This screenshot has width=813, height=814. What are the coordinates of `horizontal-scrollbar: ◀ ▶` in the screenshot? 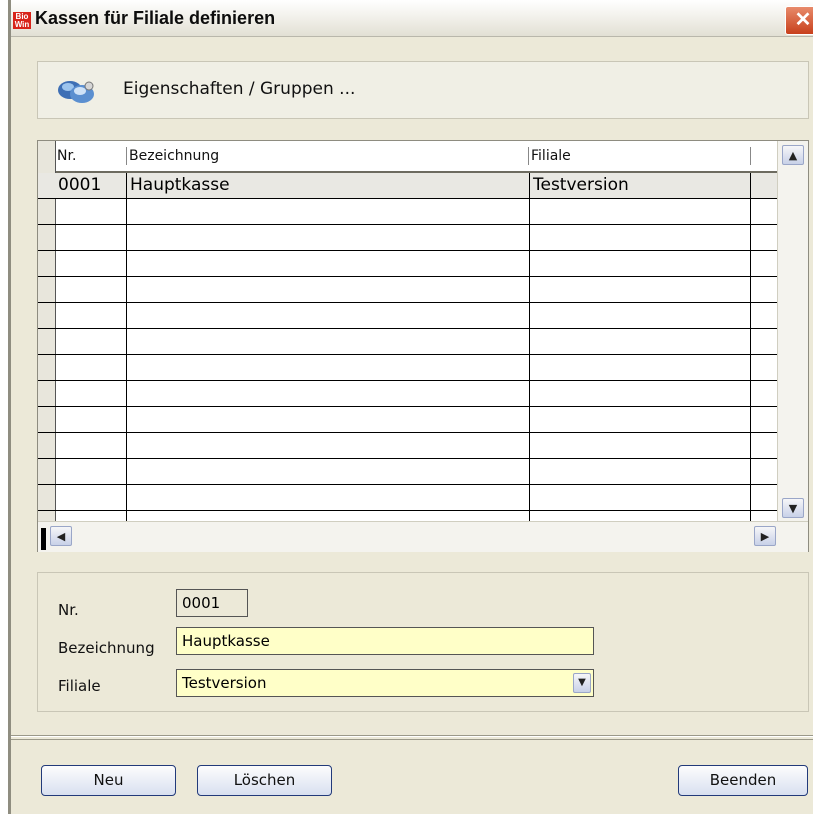 It's located at (423, 536).